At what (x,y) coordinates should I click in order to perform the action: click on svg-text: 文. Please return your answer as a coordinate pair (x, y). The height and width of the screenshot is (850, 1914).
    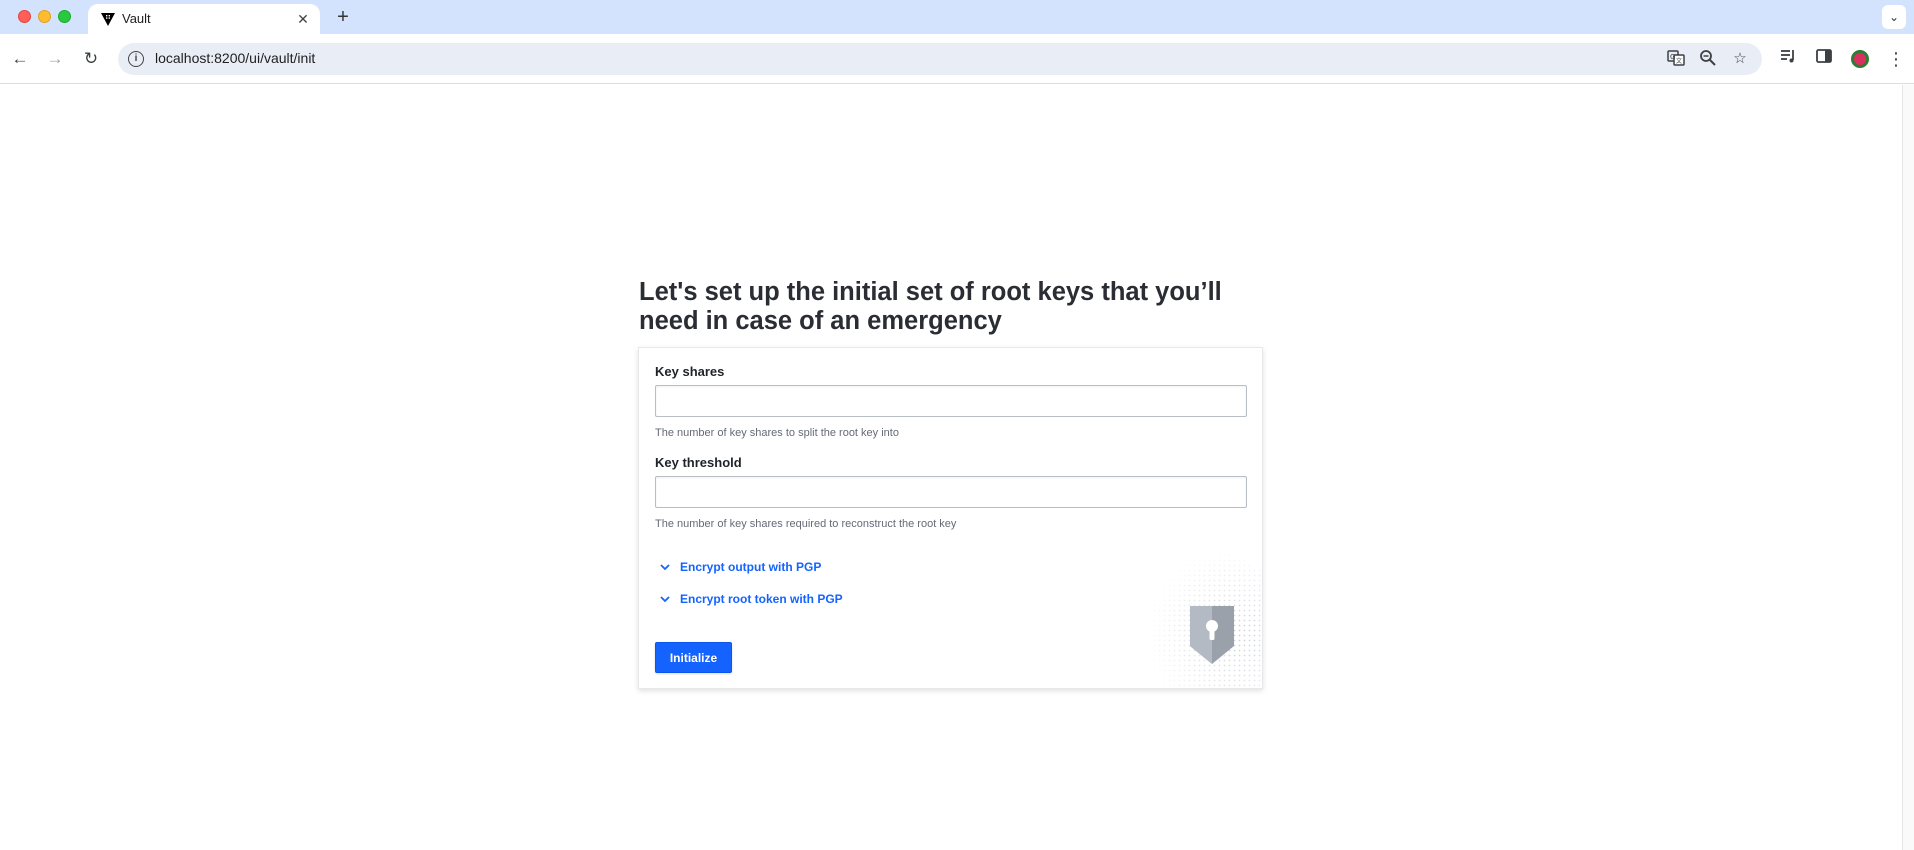
    Looking at the image, I should click on (1679, 61).